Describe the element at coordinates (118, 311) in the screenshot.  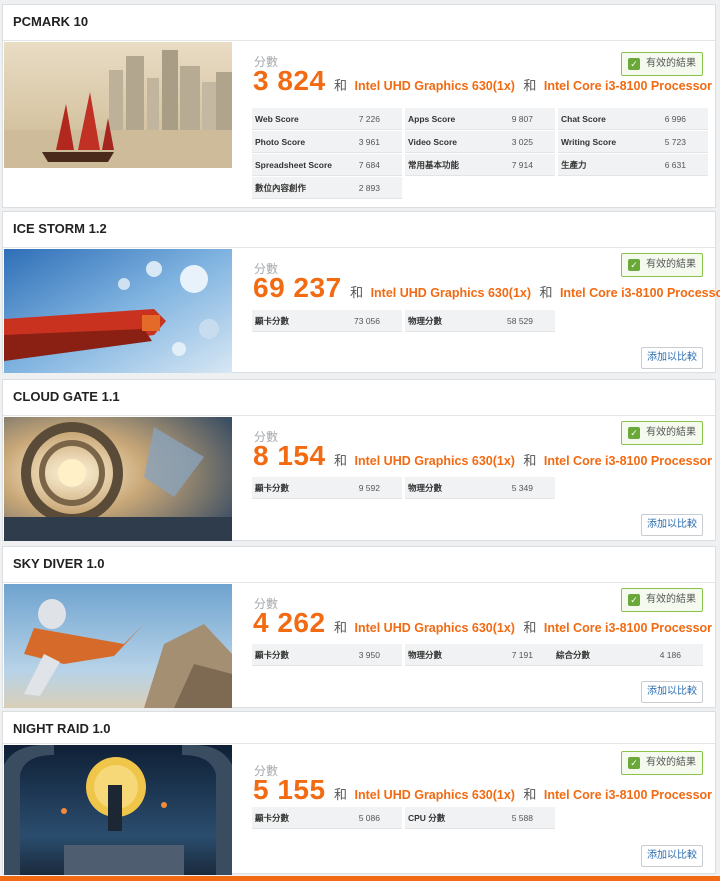
I see `benchmark-thumbnail-ice-storm` at that location.